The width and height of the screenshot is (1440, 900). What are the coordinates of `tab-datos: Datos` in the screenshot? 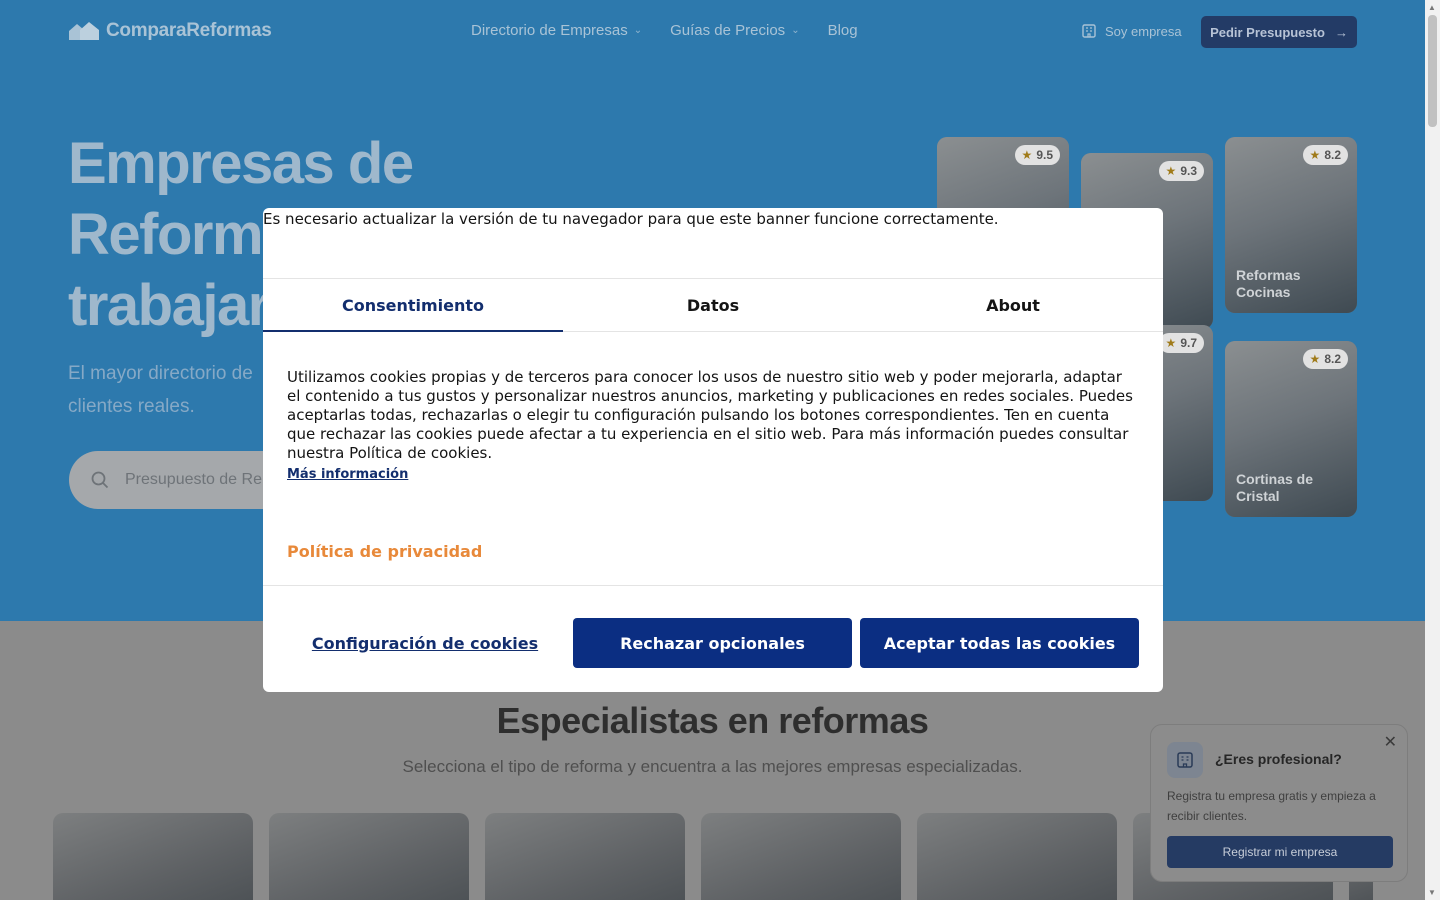 It's located at (713, 305).